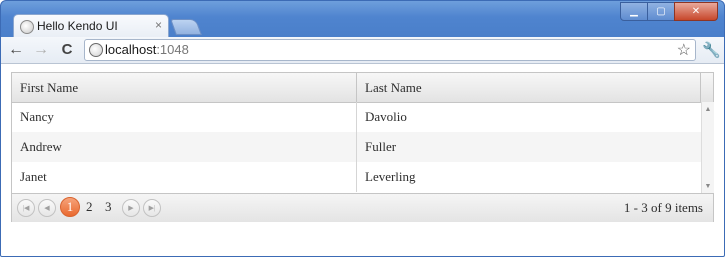 Image resolution: width=725 pixels, height=257 pixels. Describe the element at coordinates (390, 50) in the screenshot. I see `address-bar: localhost:1048 ☆` at that location.